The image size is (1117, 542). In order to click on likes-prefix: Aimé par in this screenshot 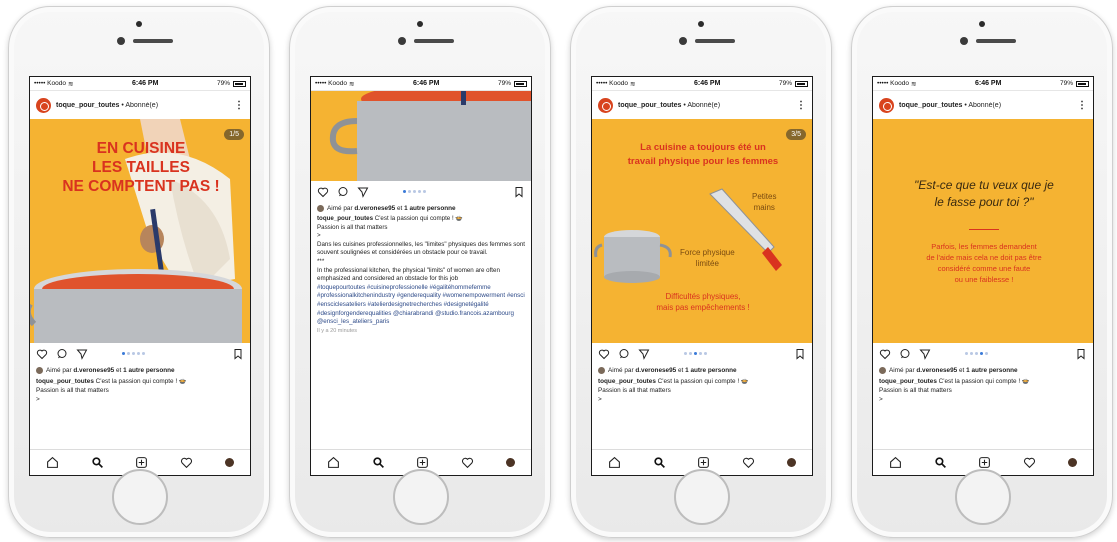, I will do `click(903, 370)`.